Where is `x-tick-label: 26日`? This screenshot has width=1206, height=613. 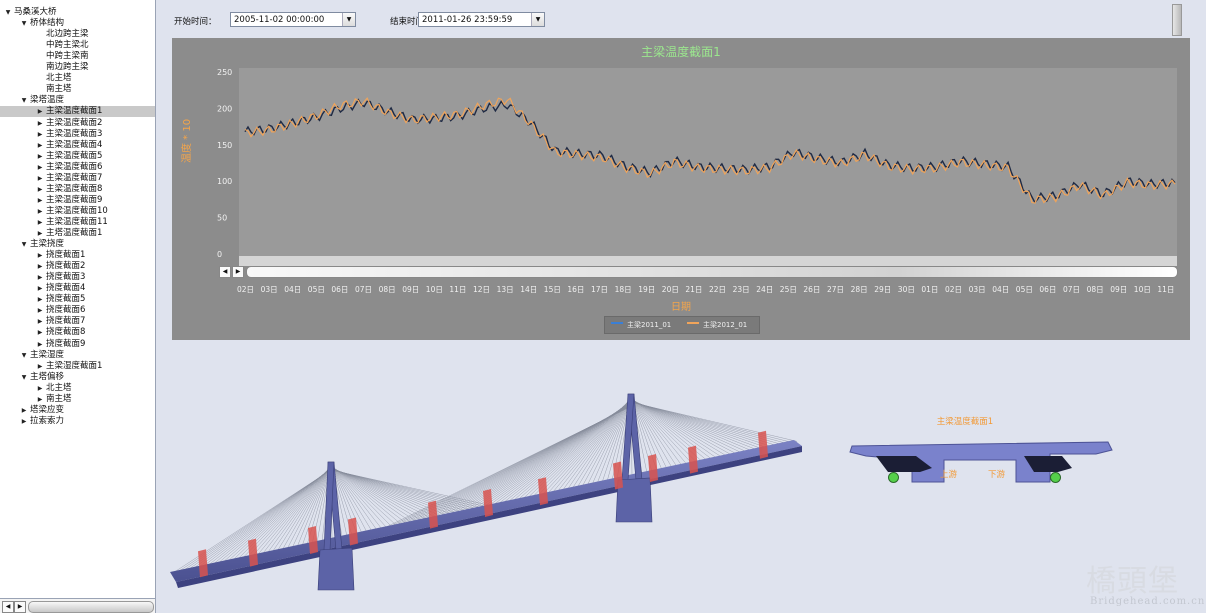 x-tick-label: 26日 is located at coordinates (811, 289).